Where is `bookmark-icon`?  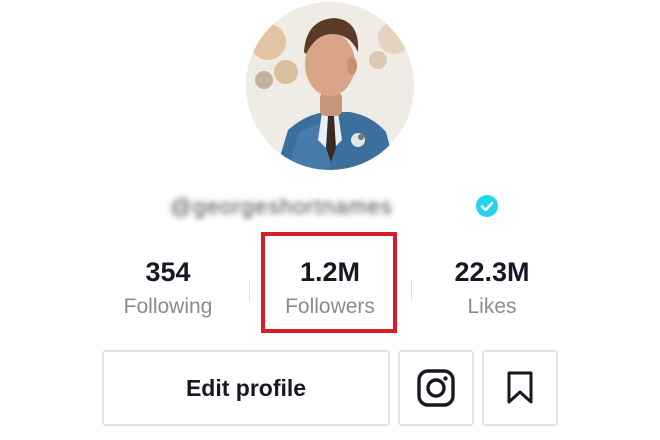
bookmark-icon is located at coordinates (520, 387).